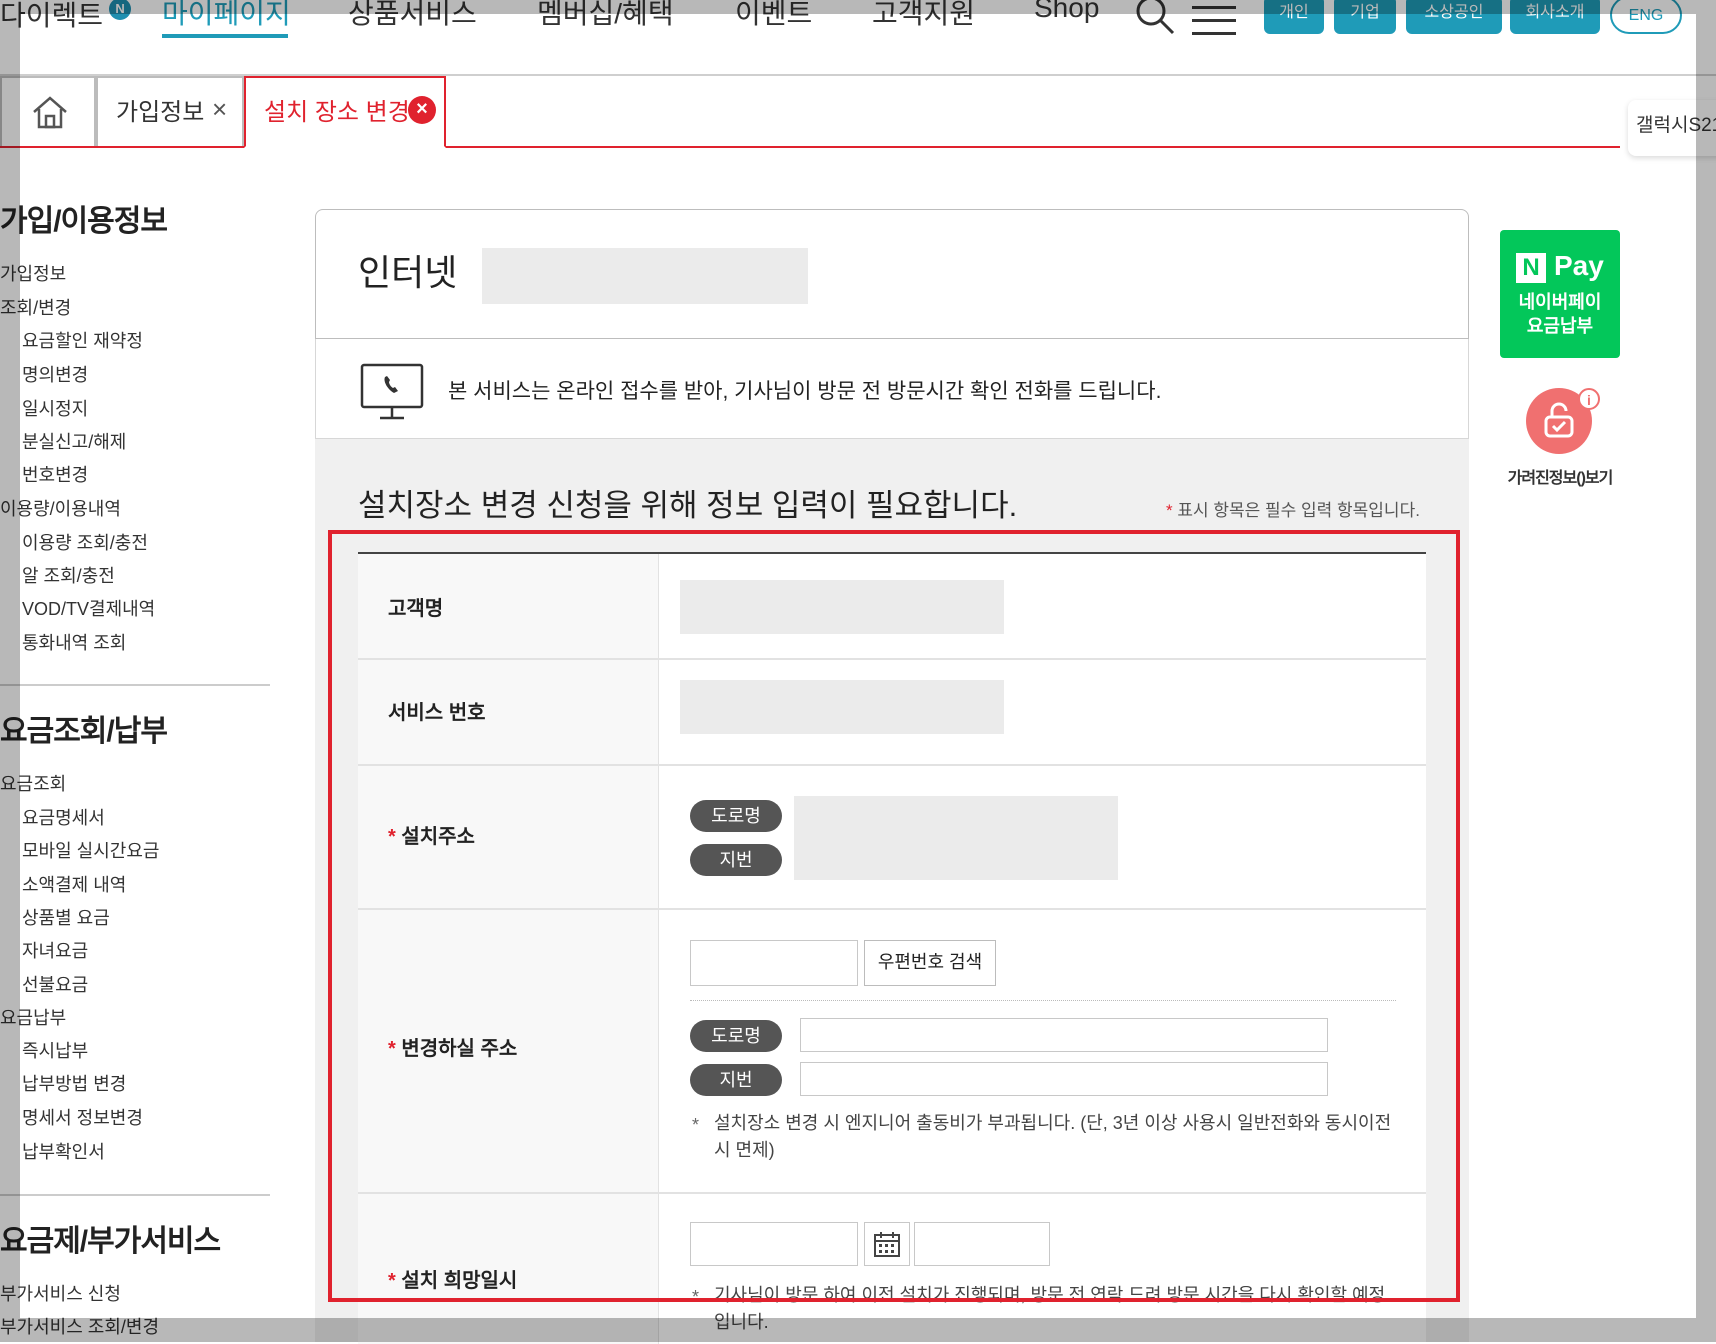 This screenshot has height=1344, width=1716. Describe the element at coordinates (1454, 17) in the screenshot. I see `segment-small-business: 소상공인` at that location.